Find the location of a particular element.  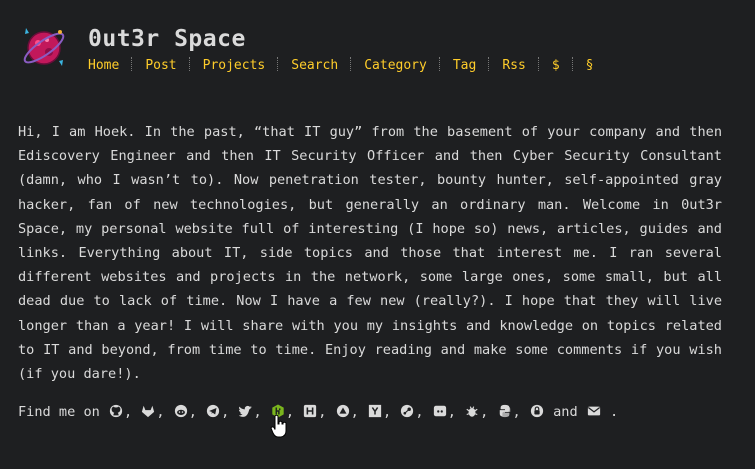

nav-home: Home is located at coordinates (103, 65).